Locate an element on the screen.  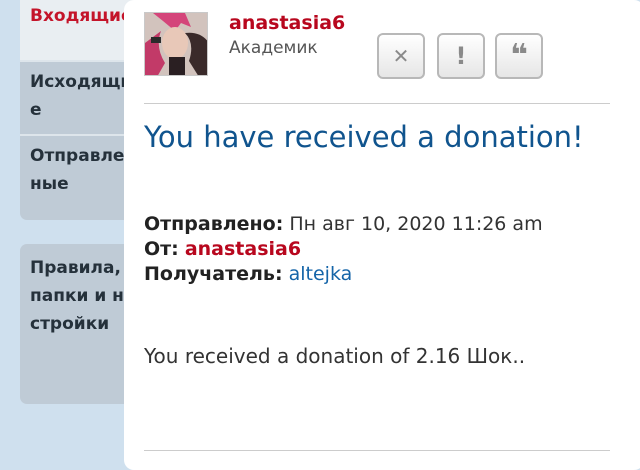
quote-button: ❝ is located at coordinates (519, 56).